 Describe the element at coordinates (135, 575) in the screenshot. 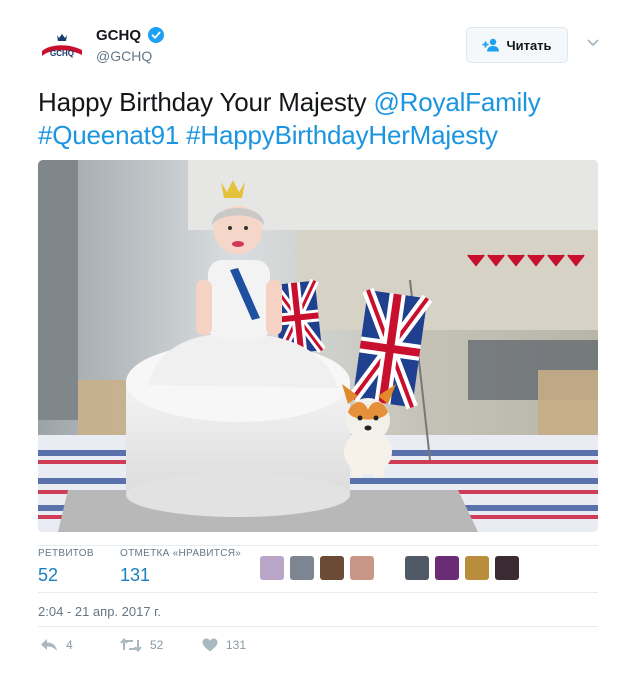

I see `likes-value: 131` at that location.